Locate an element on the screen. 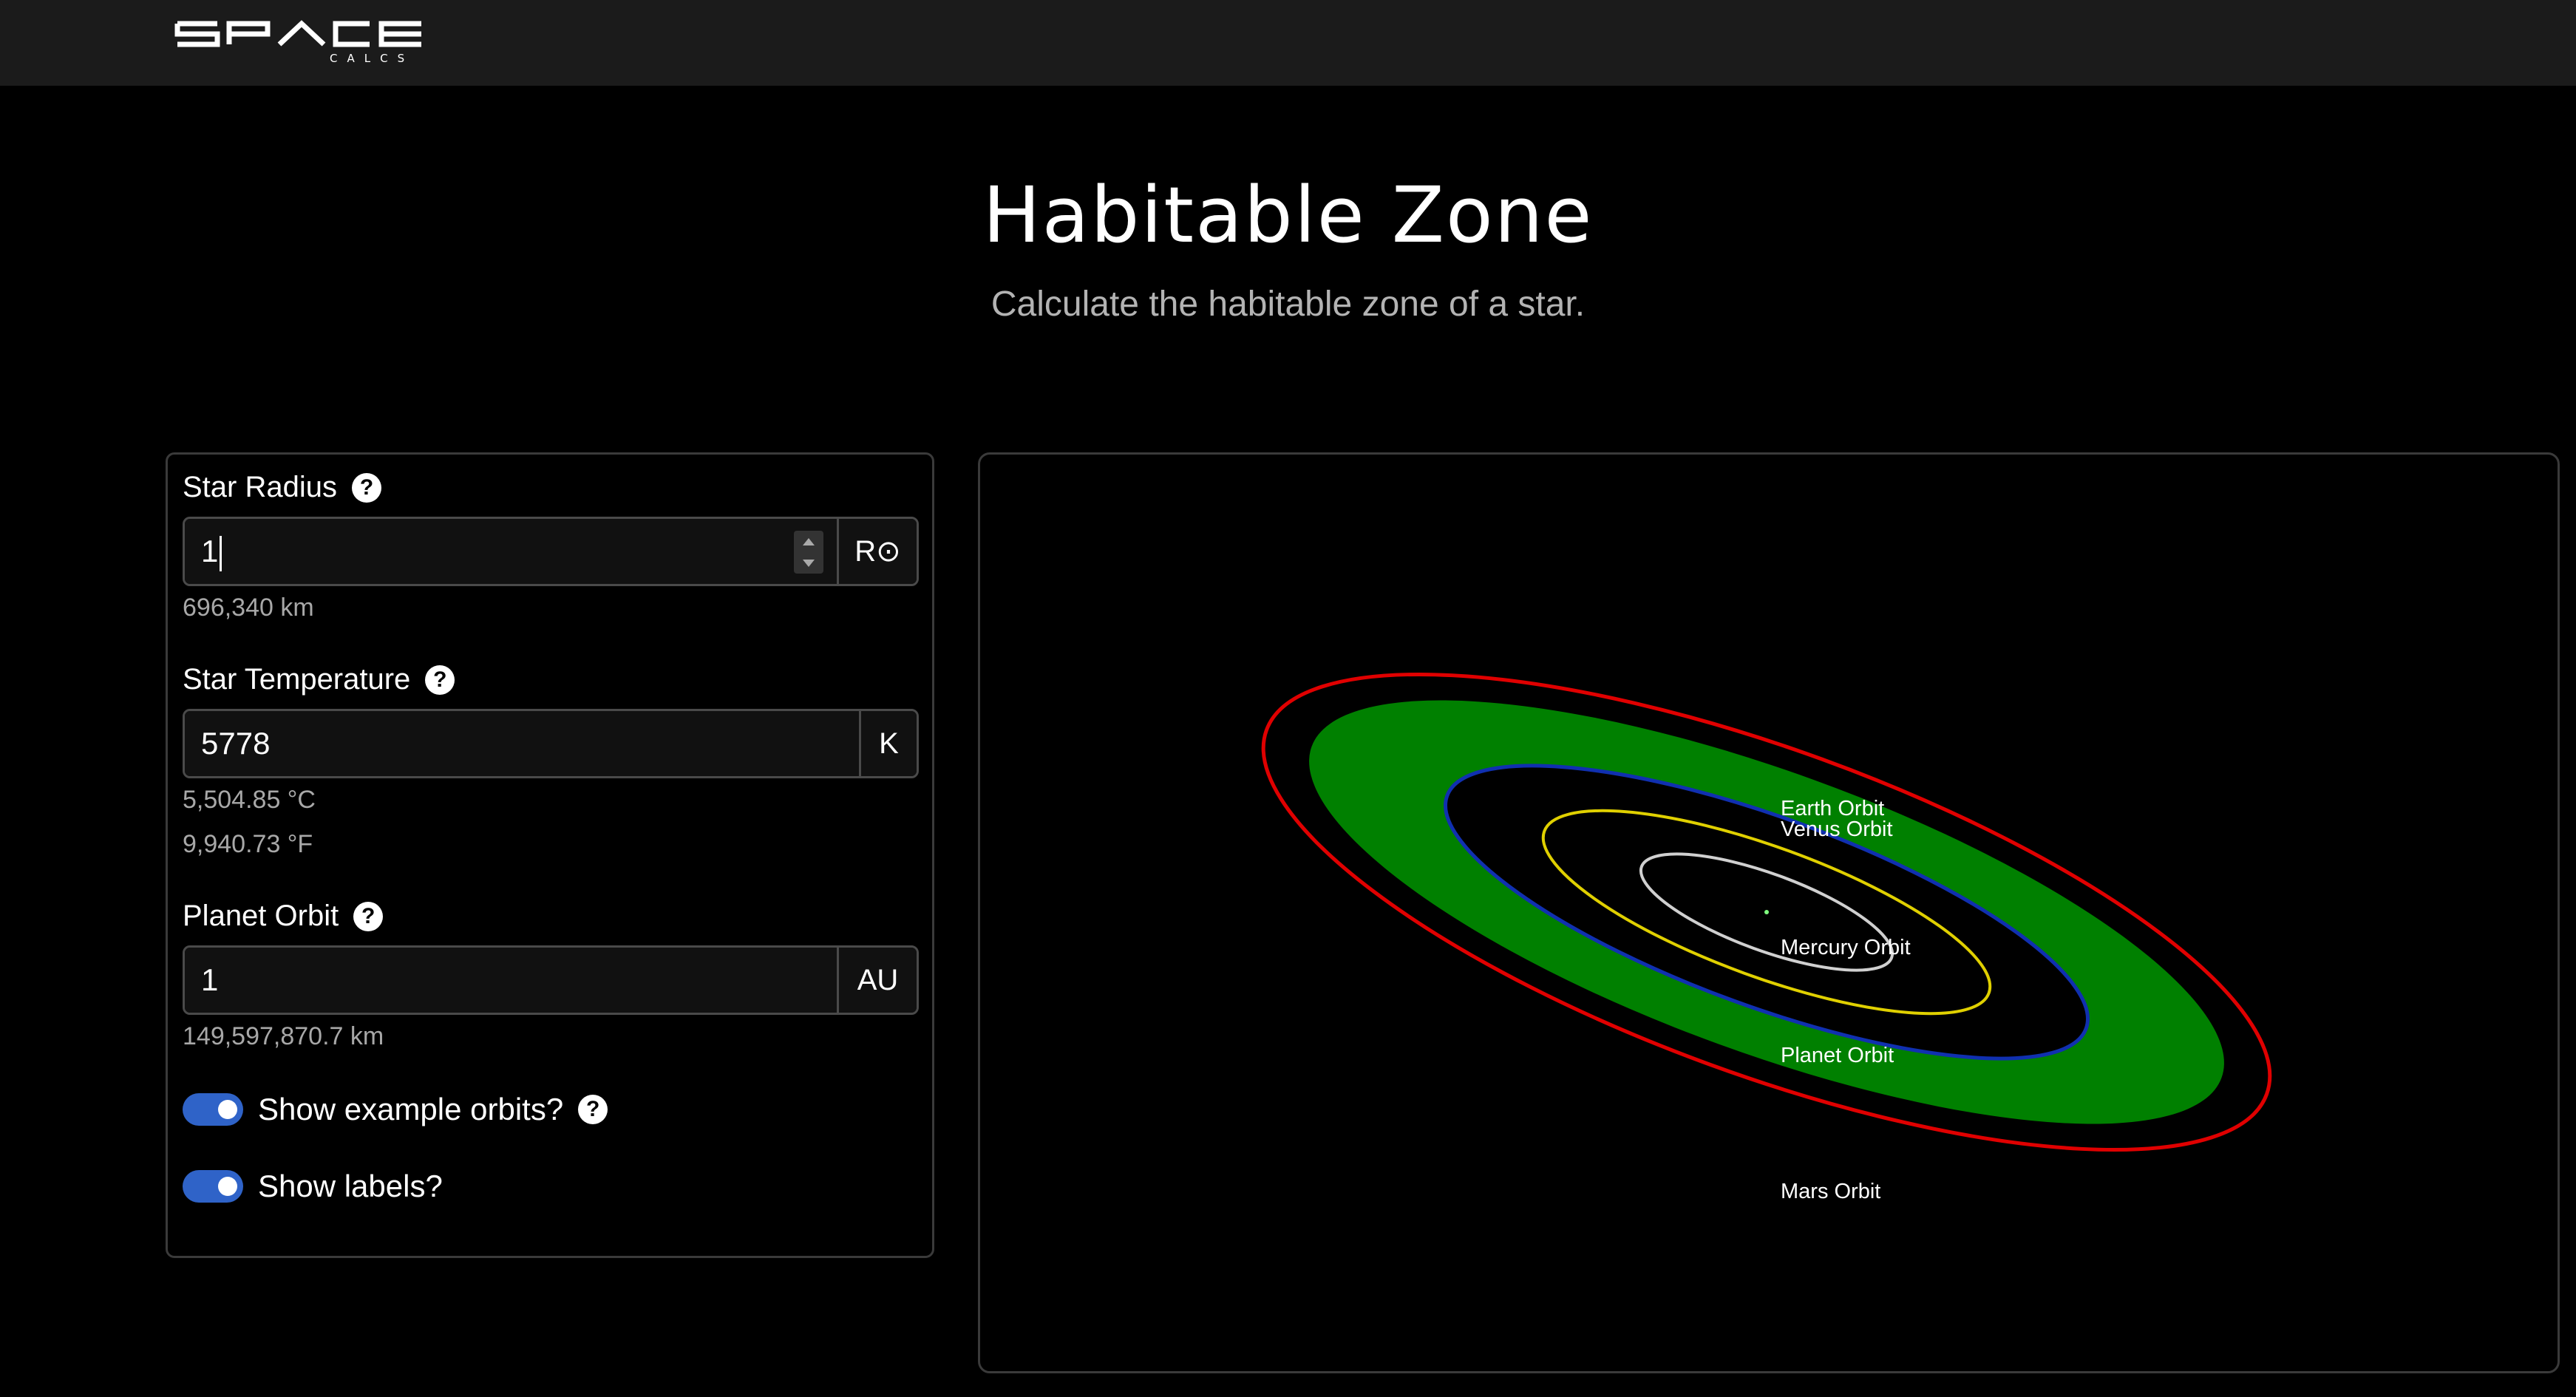 The width and height of the screenshot is (2576, 1397). show-labels-label: Show labels? is located at coordinates (350, 1186).